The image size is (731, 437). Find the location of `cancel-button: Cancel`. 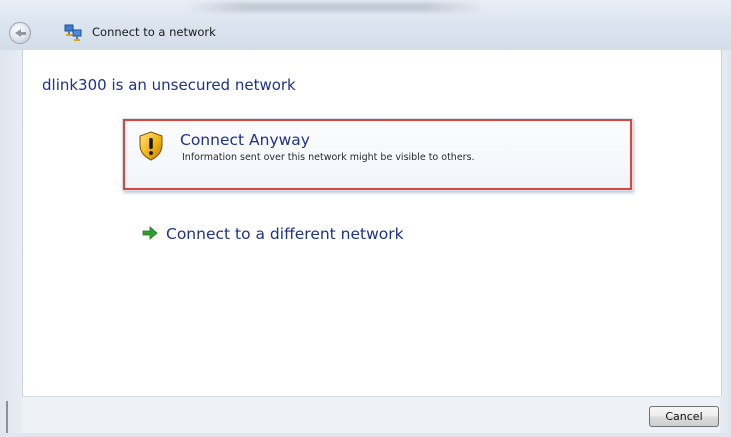

cancel-button: Cancel is located at coordinates (684, 416).